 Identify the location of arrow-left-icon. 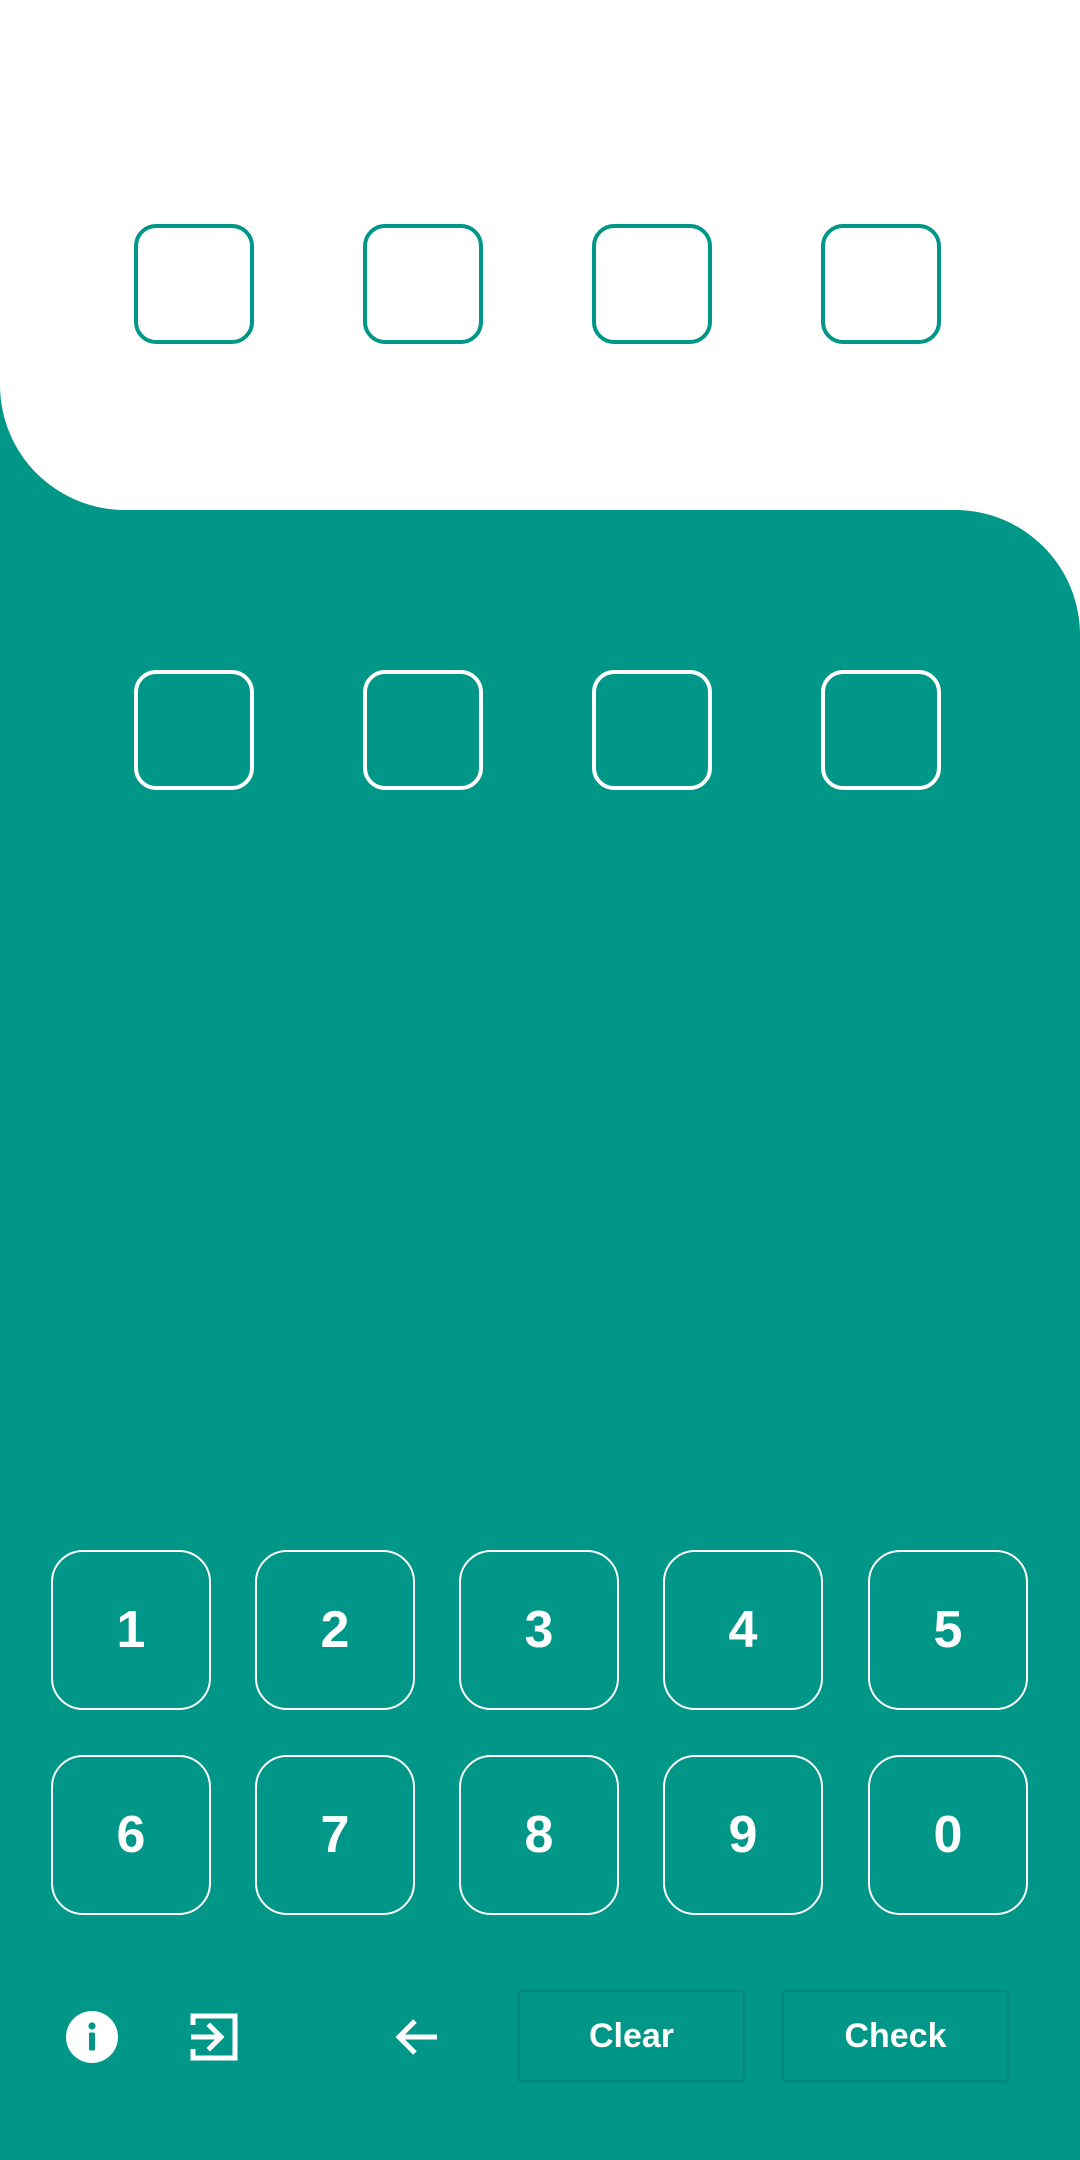
(417, 2037).